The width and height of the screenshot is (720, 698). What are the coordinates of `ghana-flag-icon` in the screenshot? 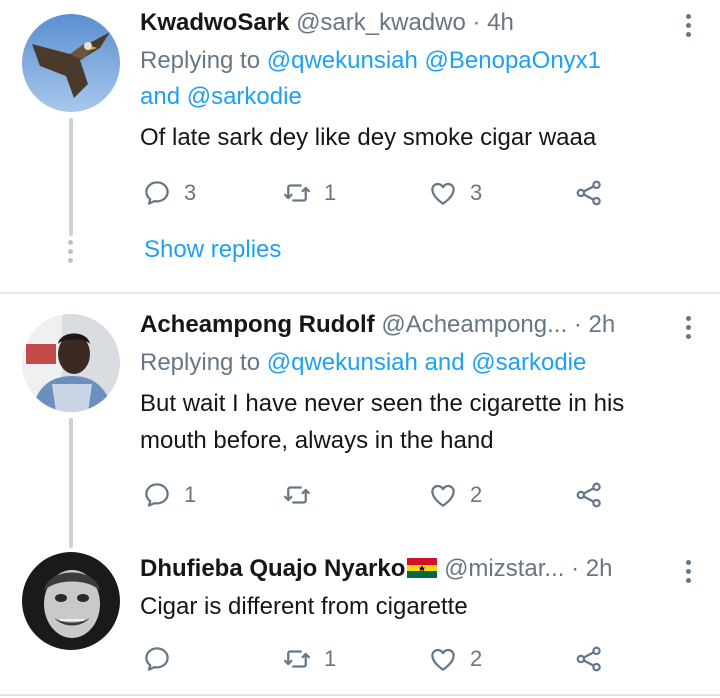 It's located at (422, 568).